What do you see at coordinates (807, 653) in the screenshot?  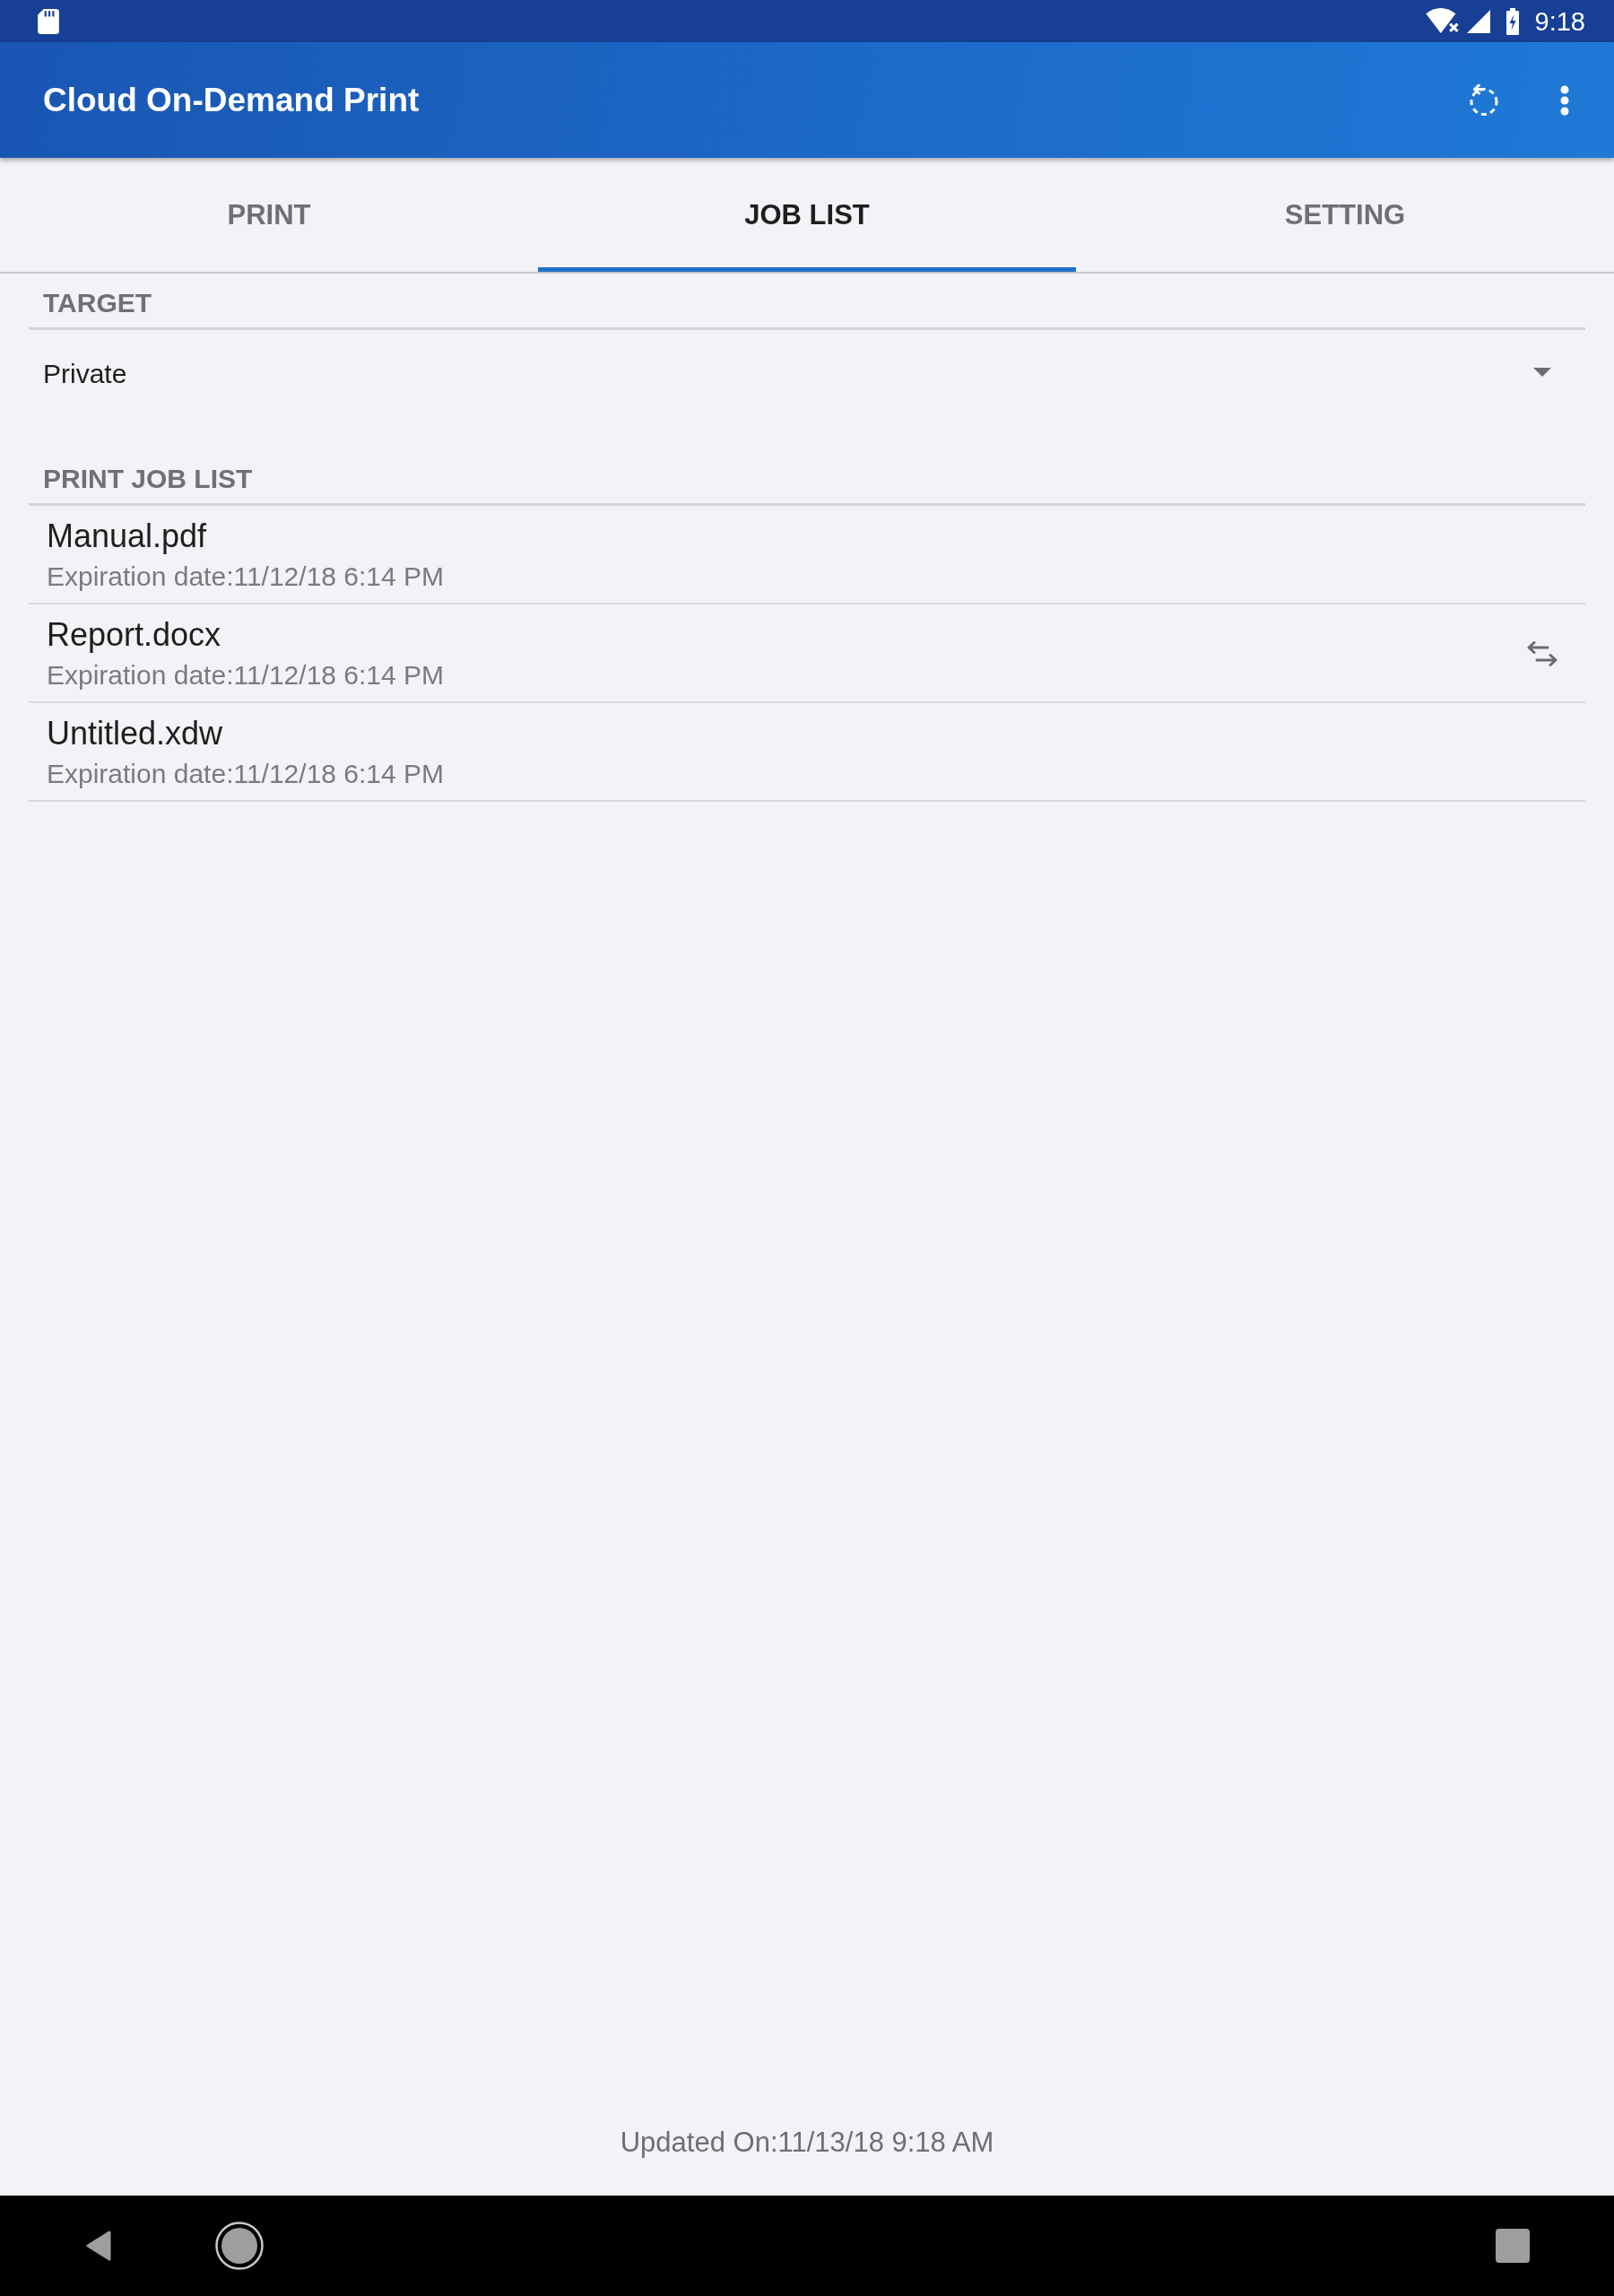 I see `job-list-item: Report.docx Expiration date:11/12/18 6:14 PM` at bounding box center [807, 653].